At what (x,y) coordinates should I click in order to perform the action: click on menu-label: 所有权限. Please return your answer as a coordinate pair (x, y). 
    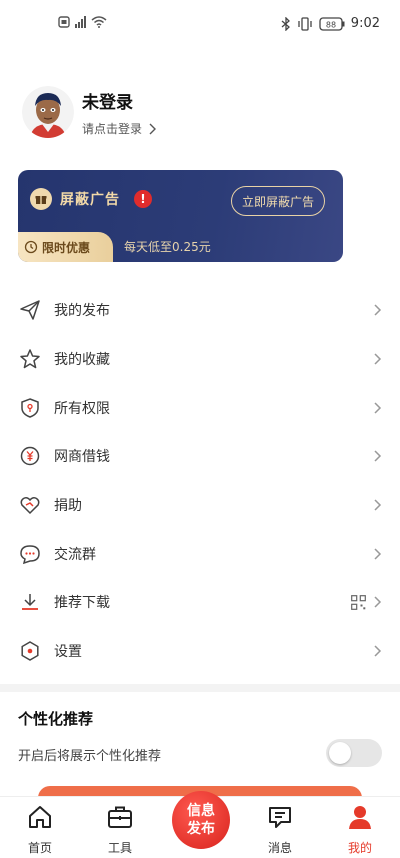
    Looking at the image, I should click on (82, 408).